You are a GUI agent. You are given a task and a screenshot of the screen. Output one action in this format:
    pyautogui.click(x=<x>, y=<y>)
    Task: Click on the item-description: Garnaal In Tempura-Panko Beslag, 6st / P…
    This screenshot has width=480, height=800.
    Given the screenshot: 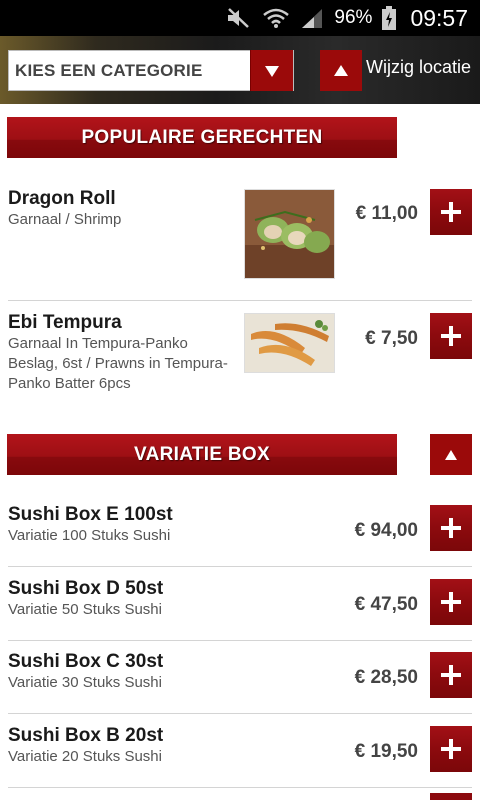 What is the action you would take?
    pyautogui.click(x=118, y=363)
    